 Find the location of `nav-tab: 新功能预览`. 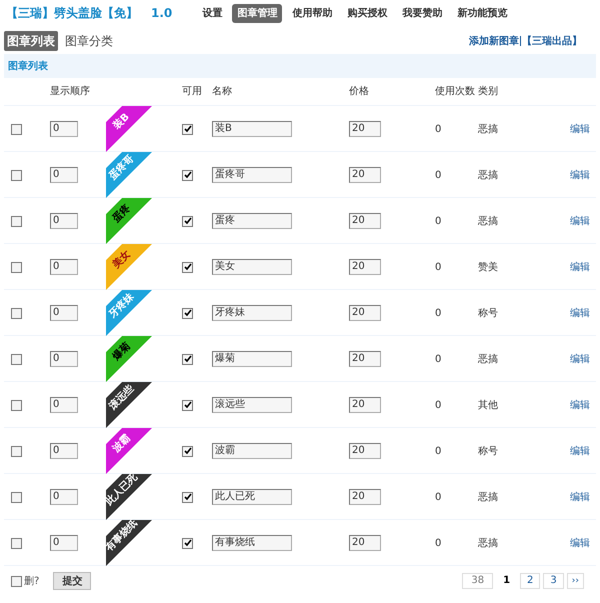

nav-tab: 新功能预览 is located at coordinates (482, 13).